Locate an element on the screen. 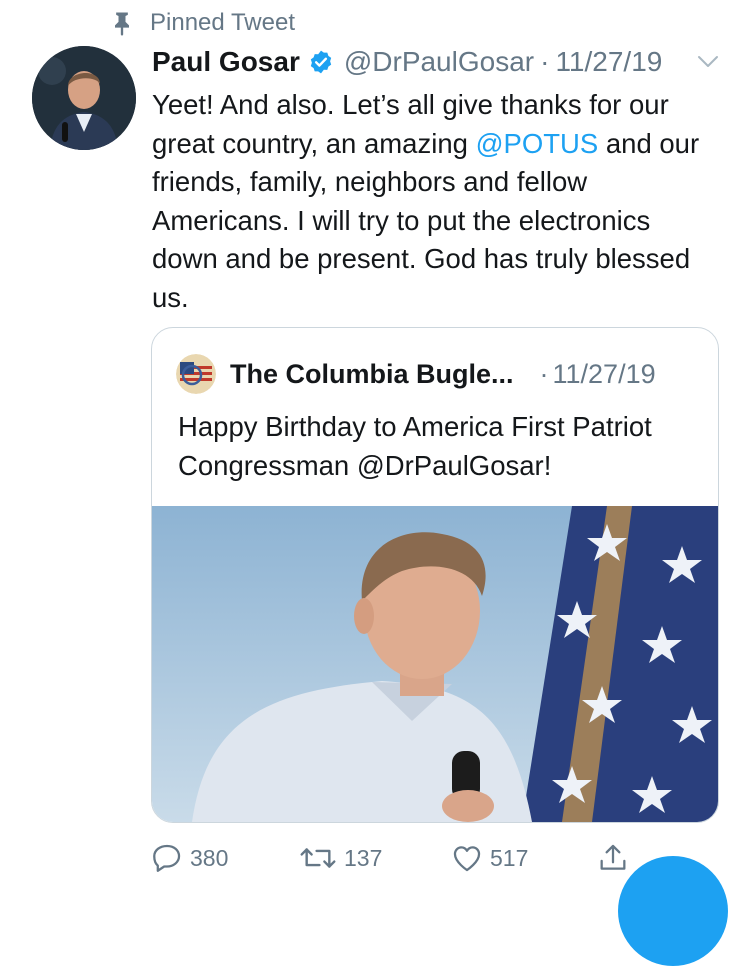  retweet-count: 137 is located at coordinates (363, 857).